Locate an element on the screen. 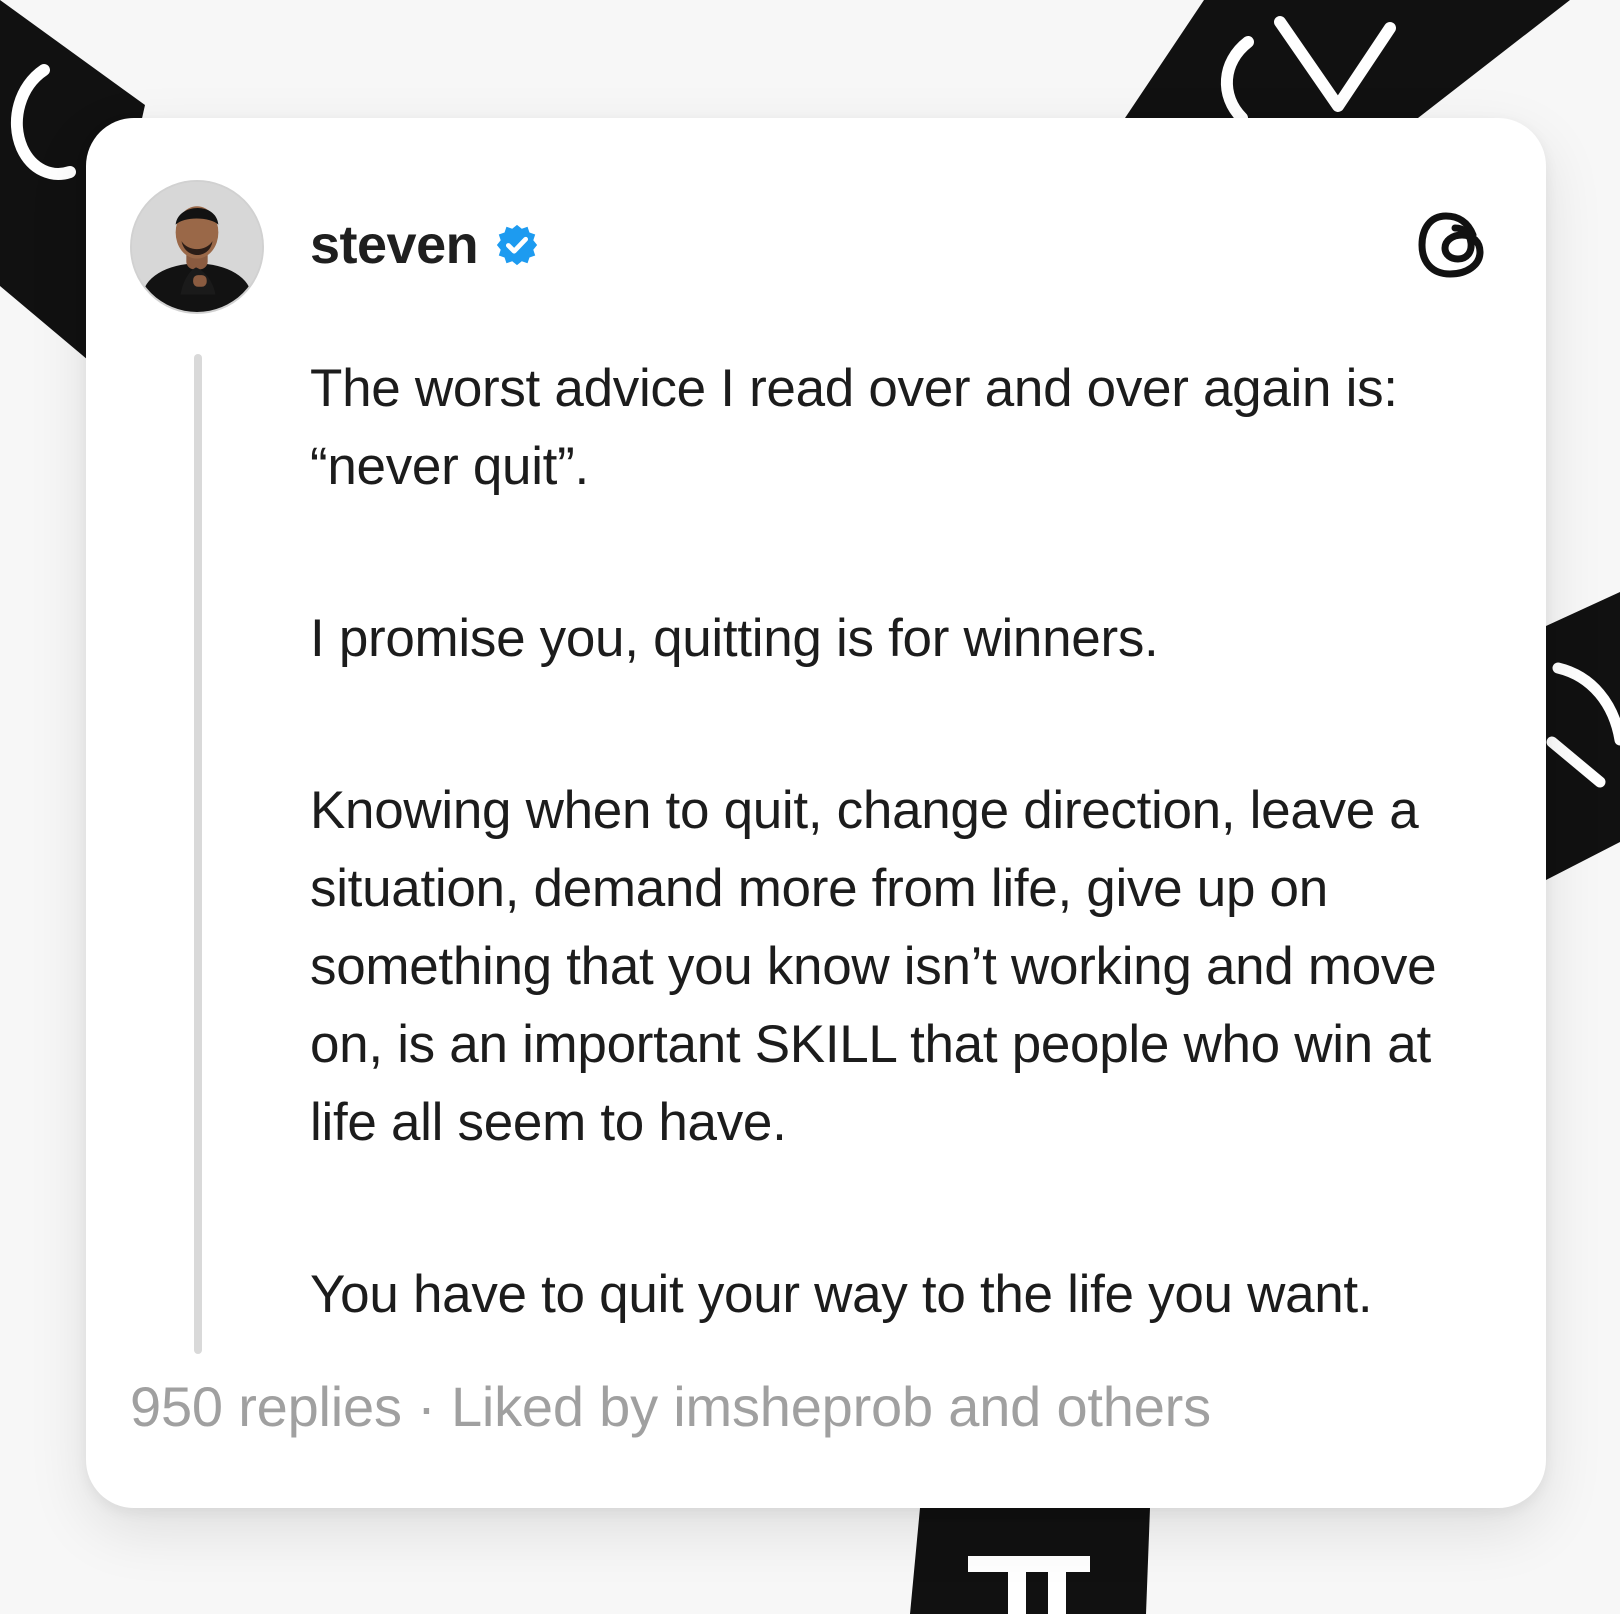 The height and width of the screenshot is (1614, 1620). avatar-portrait-image is located at coordinates (197, 247).